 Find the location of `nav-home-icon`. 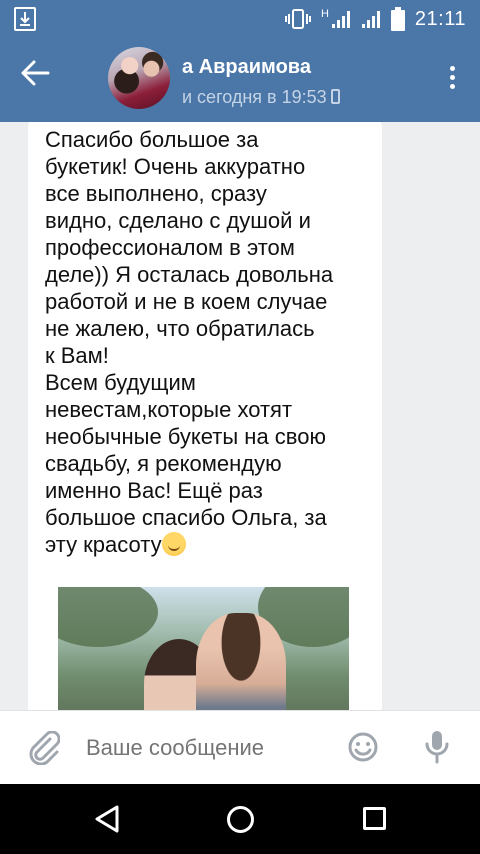

nav-home-icon is located at coordinates (240, 819).